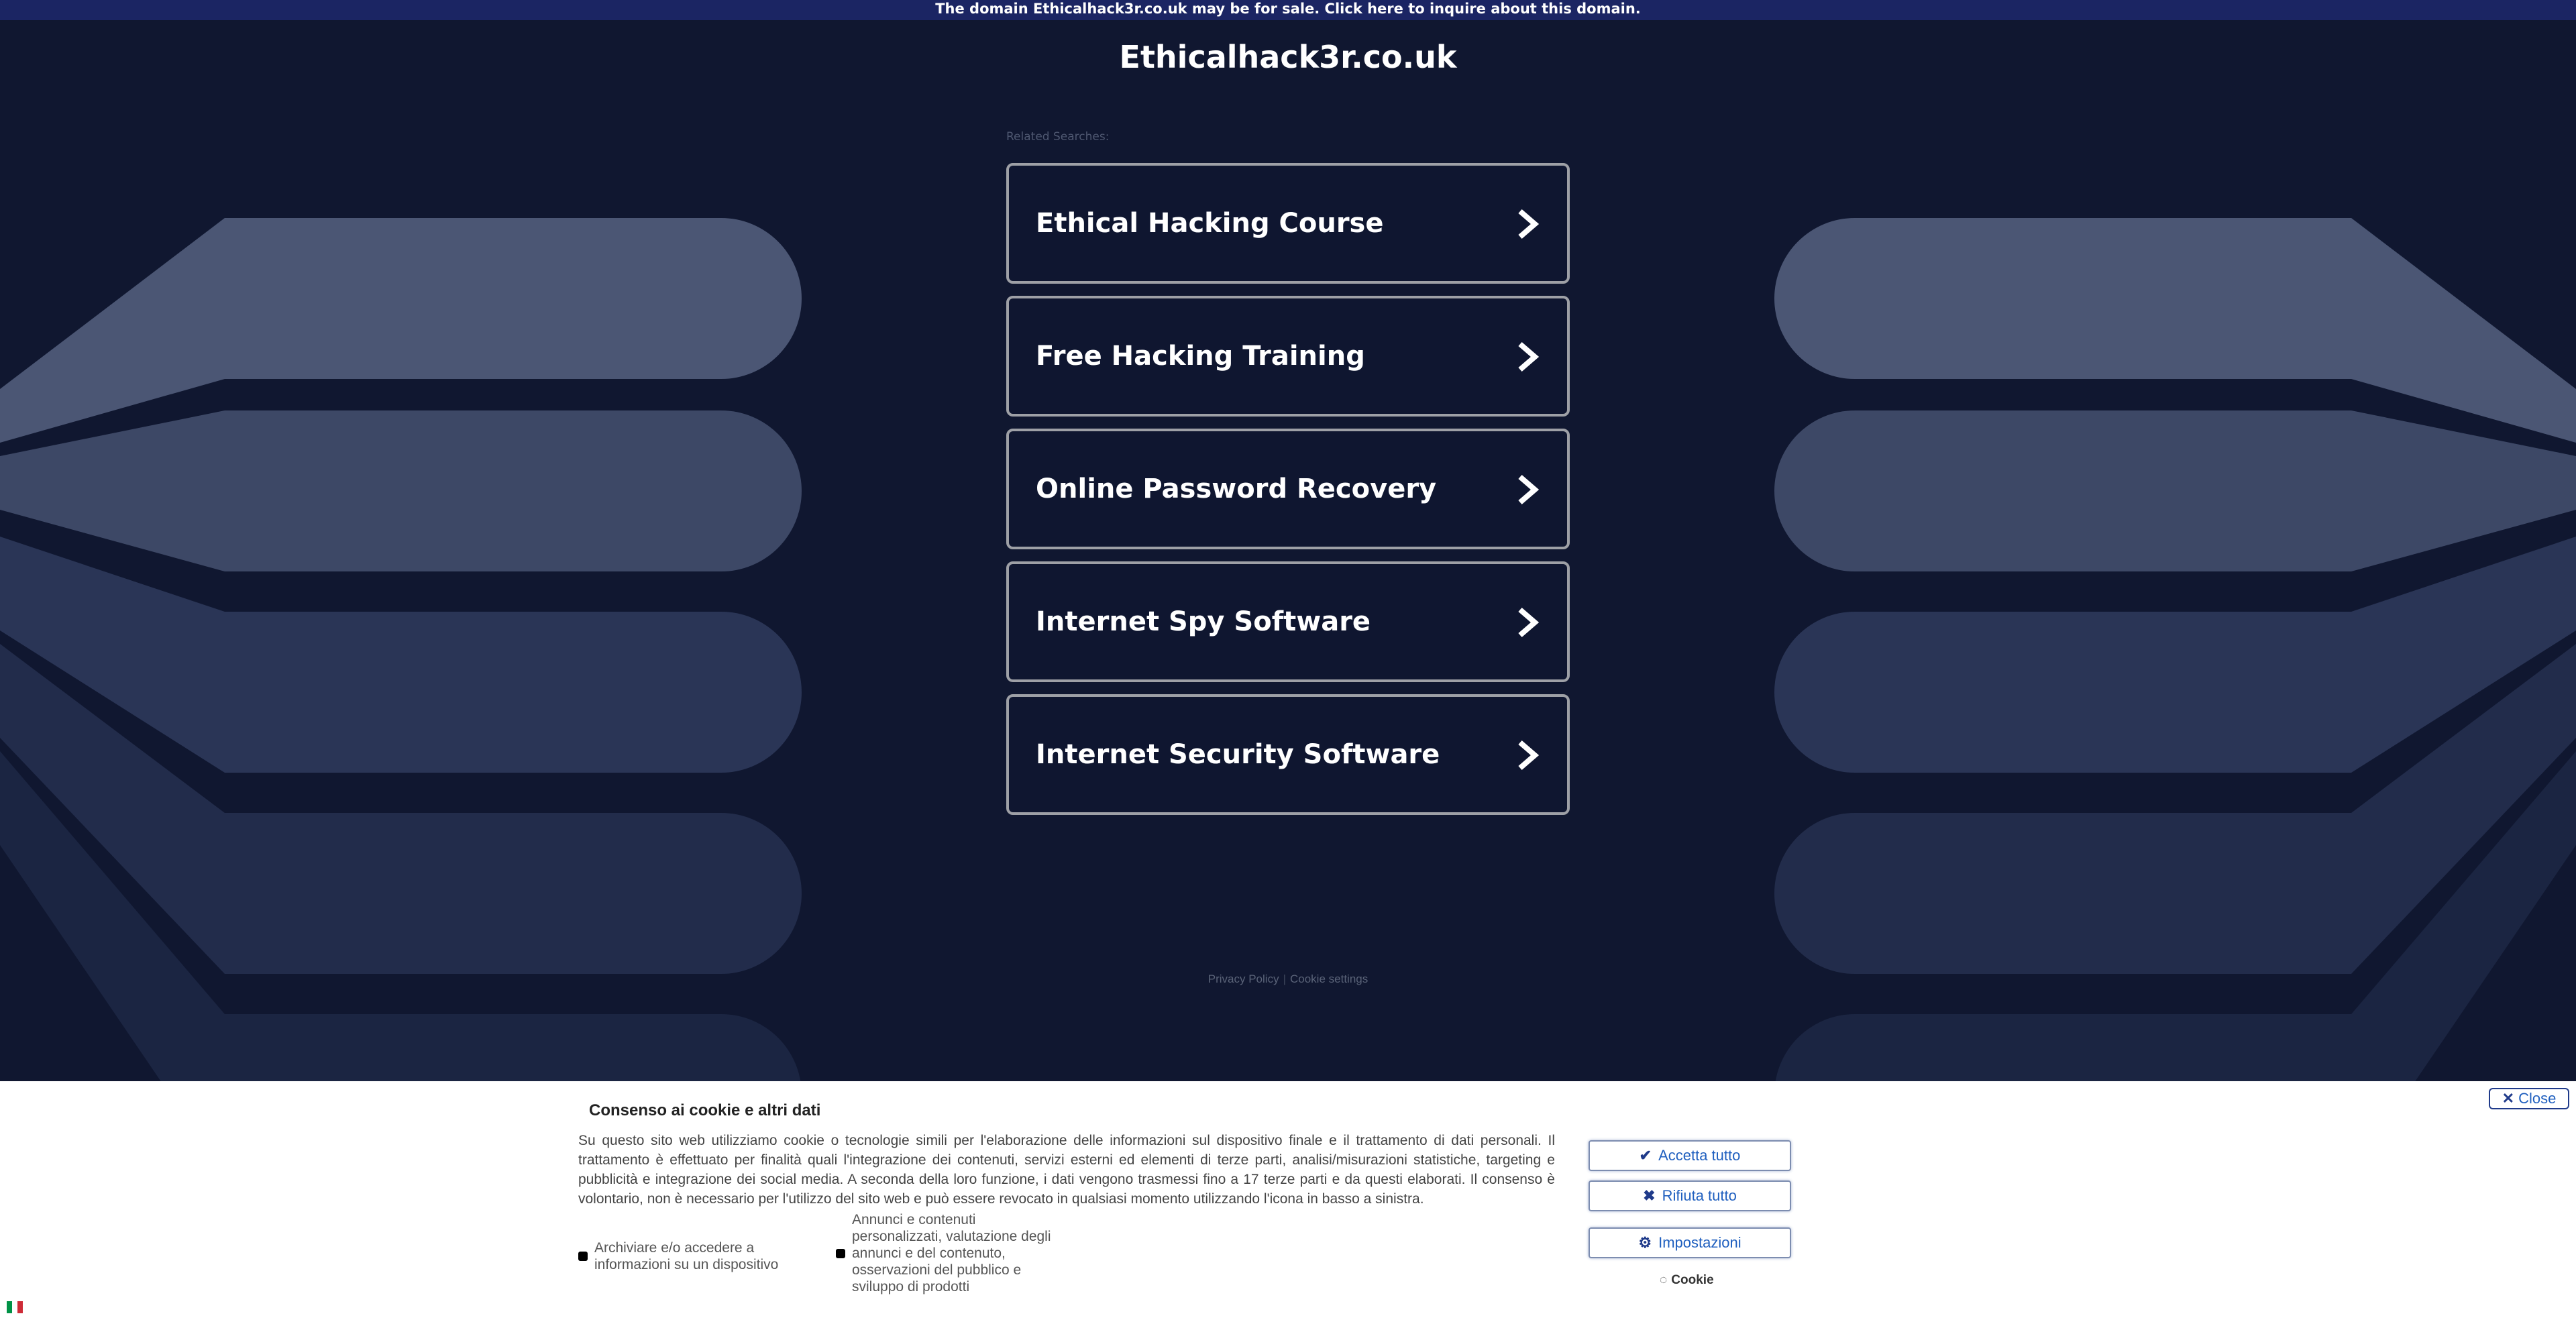 This screenshot has width=2576, height=1324. What do you see at coordinates (1238, 754) in the screenshot?
I see `related-search-label: Internet Security Software` at bounding box center [1238, 754].